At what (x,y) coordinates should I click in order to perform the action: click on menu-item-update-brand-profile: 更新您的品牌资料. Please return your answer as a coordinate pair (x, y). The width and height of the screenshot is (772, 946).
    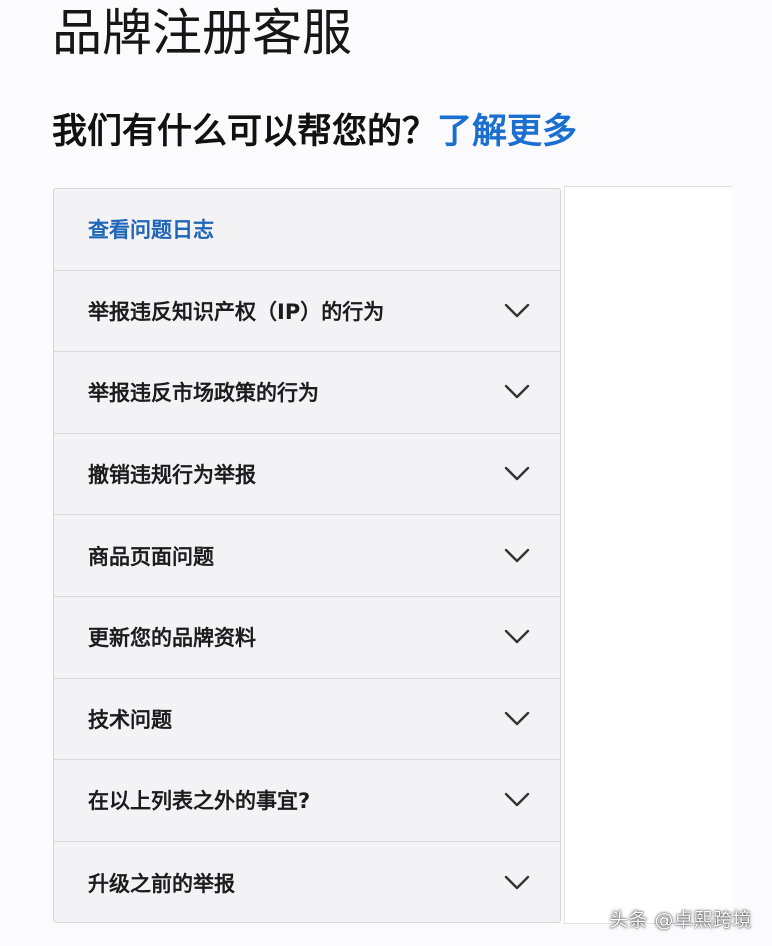
    Looking at the image, I should click on (307, 638).